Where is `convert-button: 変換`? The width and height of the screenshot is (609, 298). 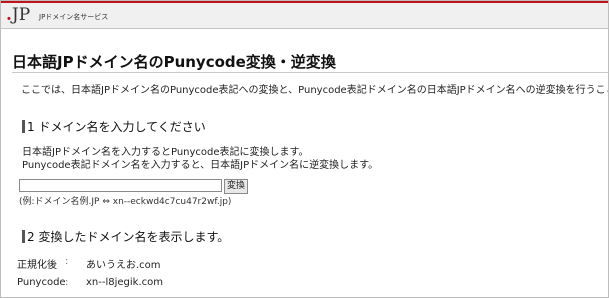
convert-button: 変換 is located at coordinates (236, 186).